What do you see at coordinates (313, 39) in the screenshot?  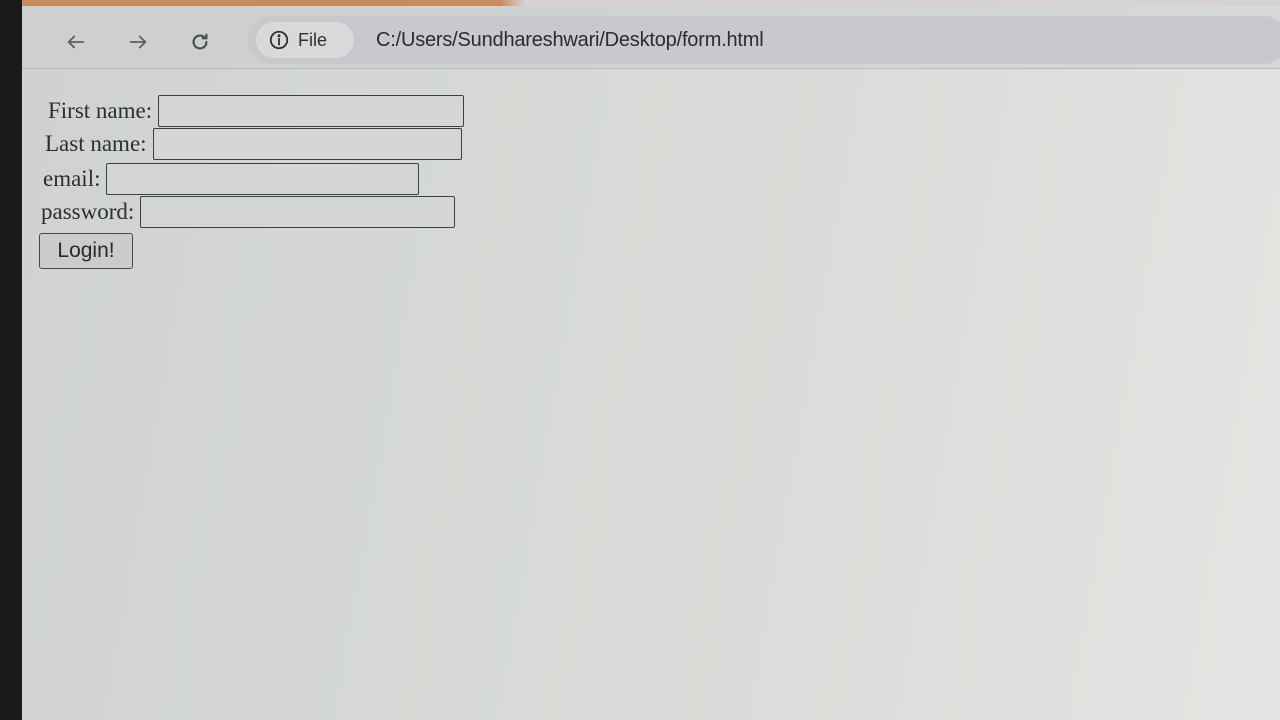 I see `site-scheme-label: File` at bounding box center [313, 39].